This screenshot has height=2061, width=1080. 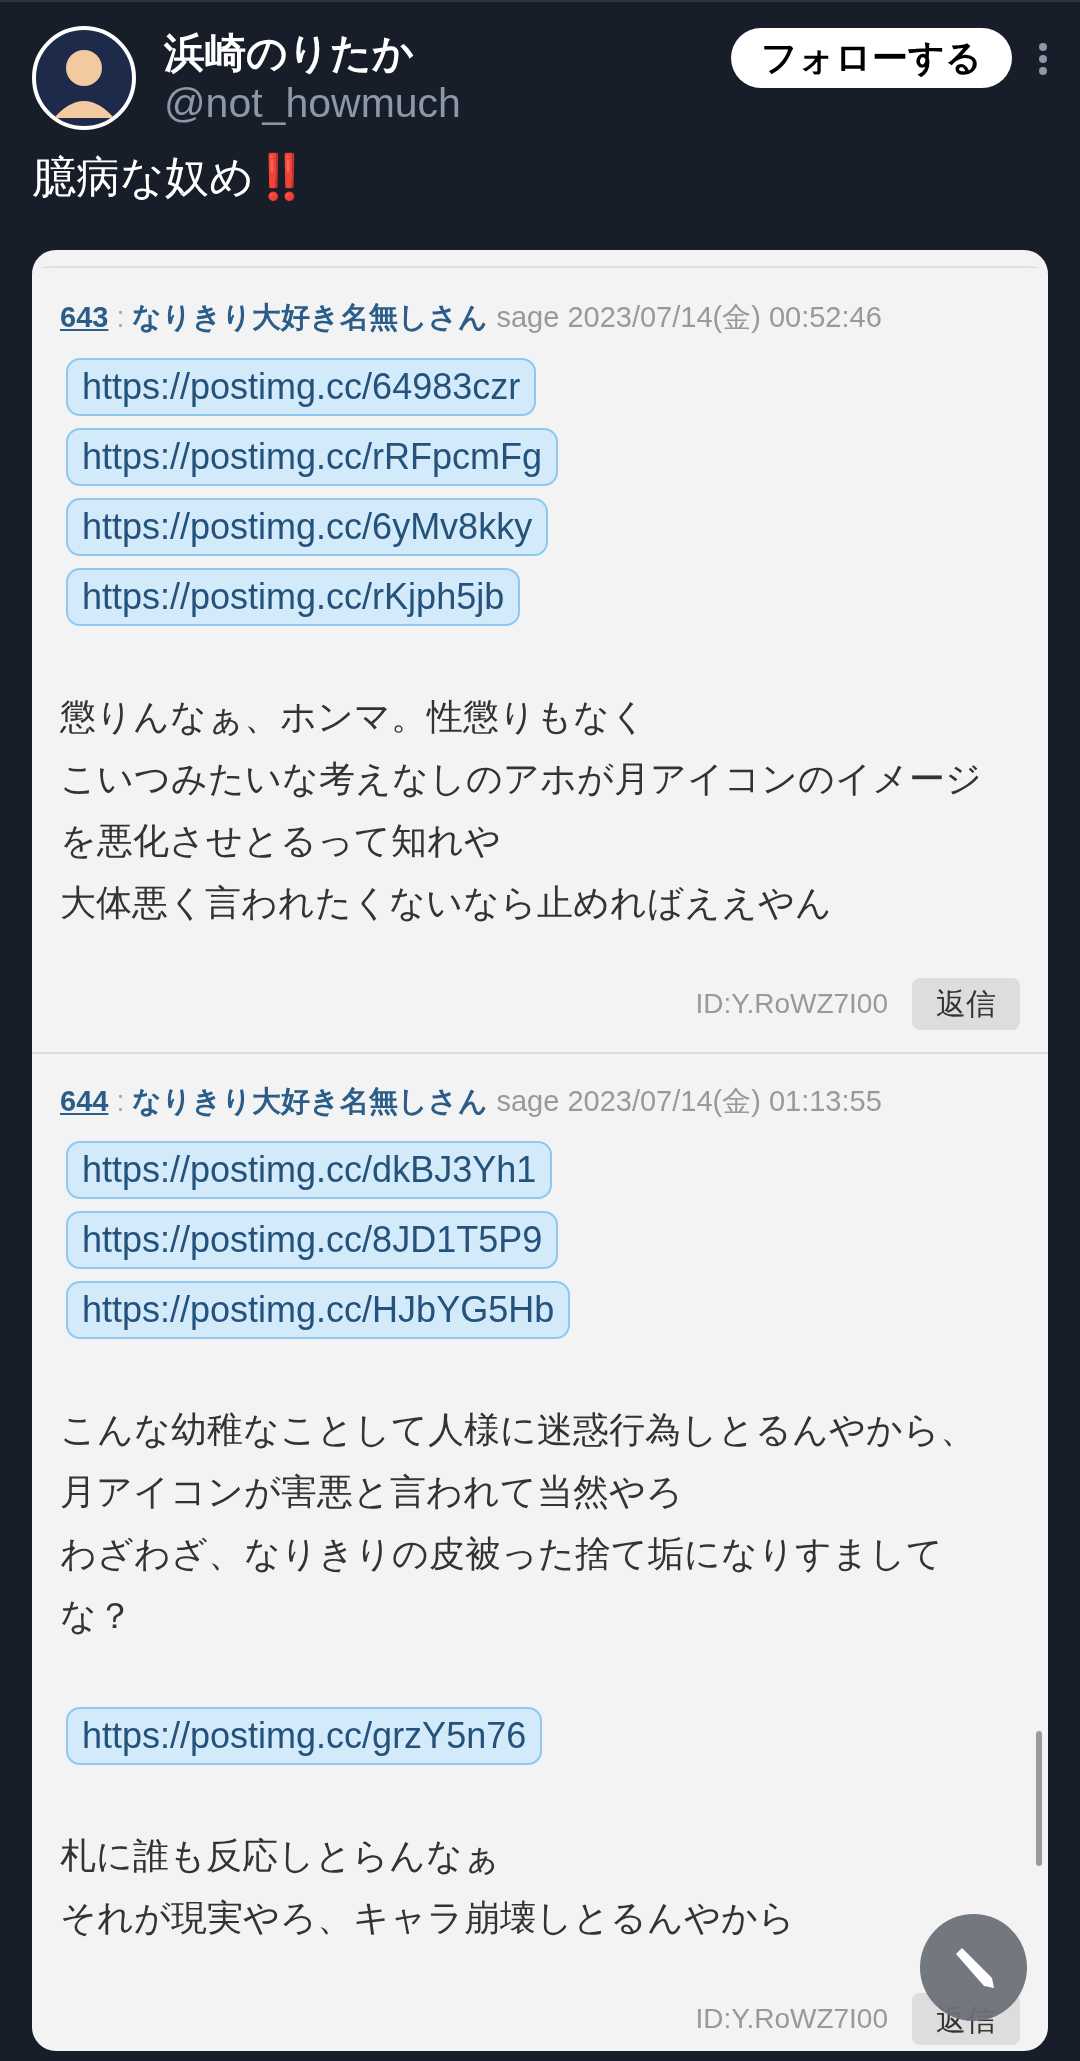 What do you see at coordinates (309, 1170) in the screenshot?
I see `image-link: https://postimg.cc/dkBJ3Yh1` at bounding box center [309, 1170].